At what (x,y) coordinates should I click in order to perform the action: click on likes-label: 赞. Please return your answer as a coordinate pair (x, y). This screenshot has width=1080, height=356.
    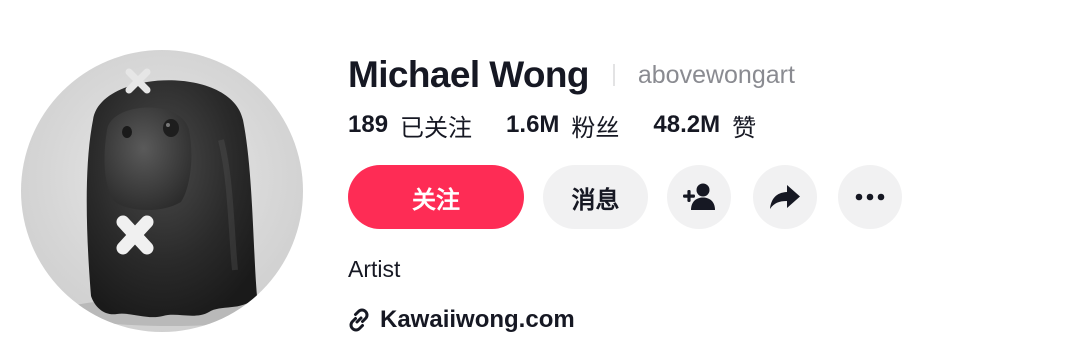
    Looking at the image, I should click on (744, 128).